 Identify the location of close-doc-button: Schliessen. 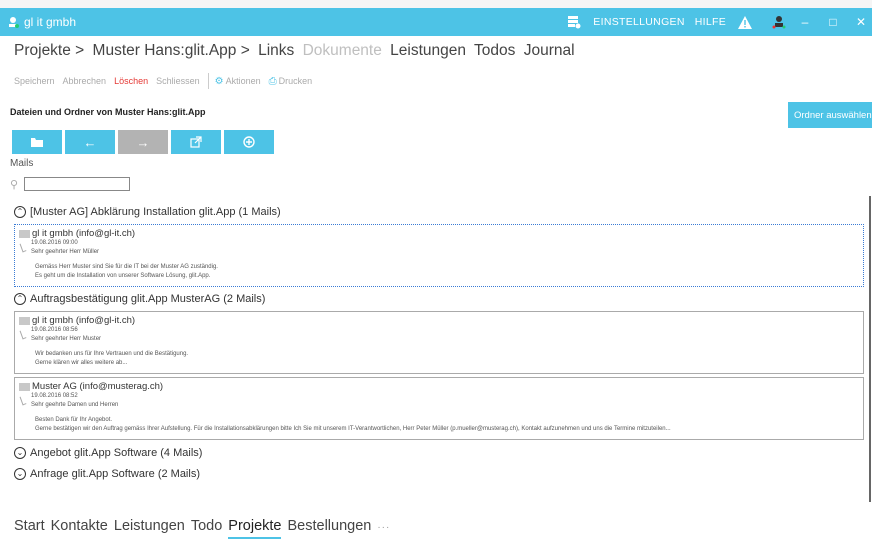
(178, 81).